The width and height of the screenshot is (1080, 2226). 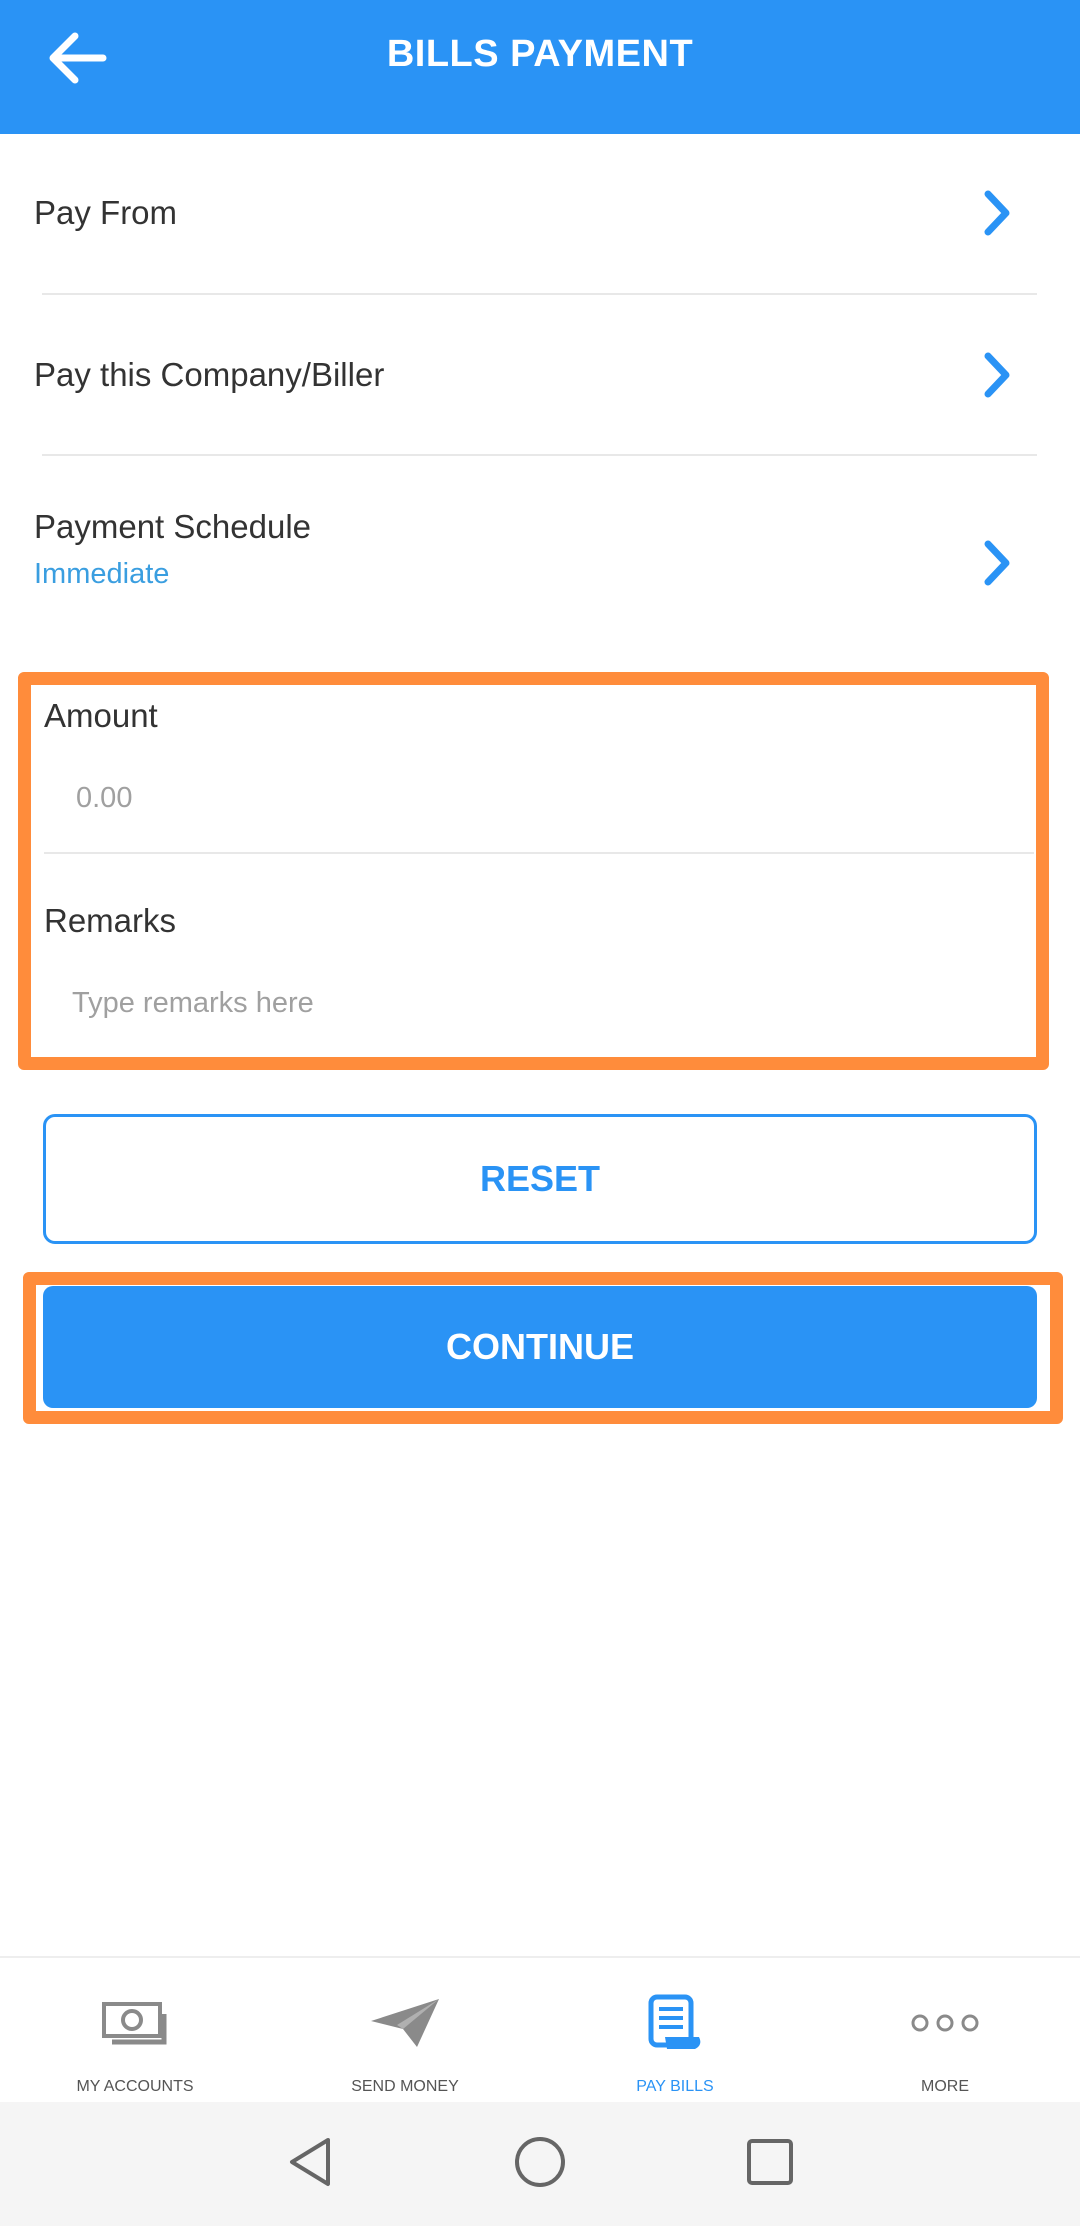 What do you see at coordinates (945, 2086) in the screenshot?
I see `nav-label: MORE` at bounding box center [945, 2086].